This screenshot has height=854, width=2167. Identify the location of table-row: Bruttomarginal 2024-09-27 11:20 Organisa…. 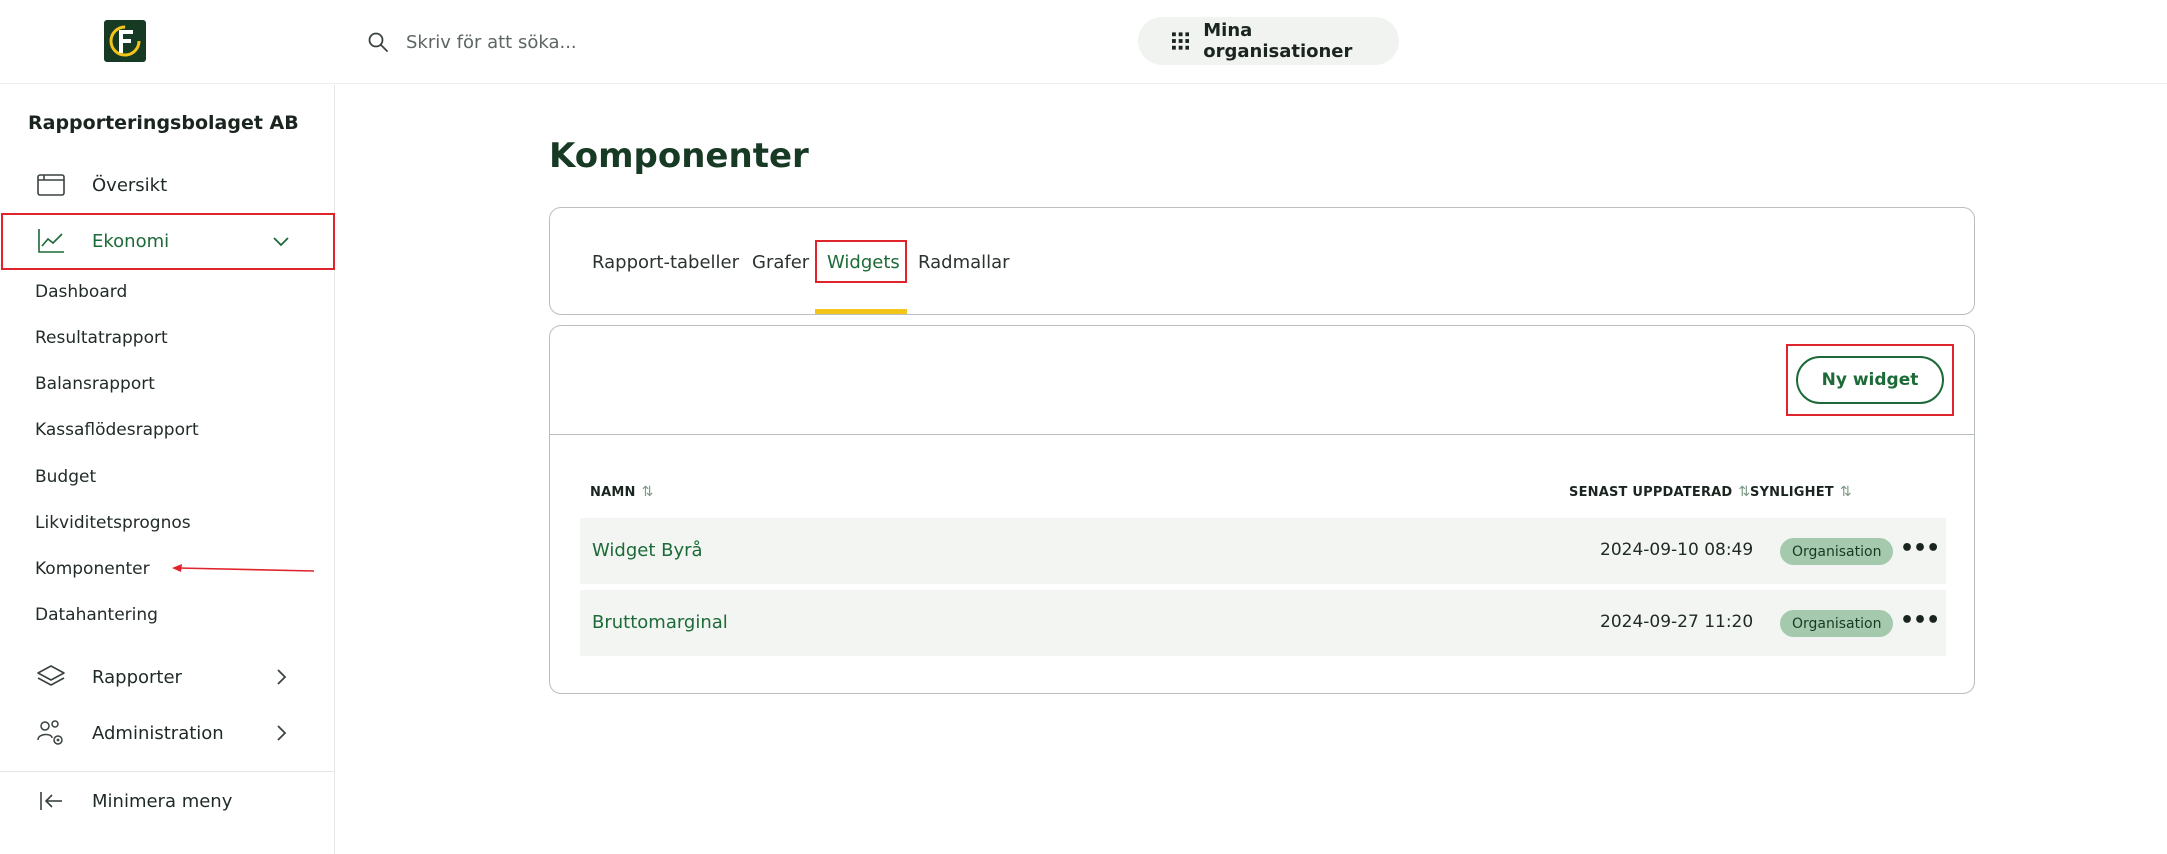
(1263, 623).